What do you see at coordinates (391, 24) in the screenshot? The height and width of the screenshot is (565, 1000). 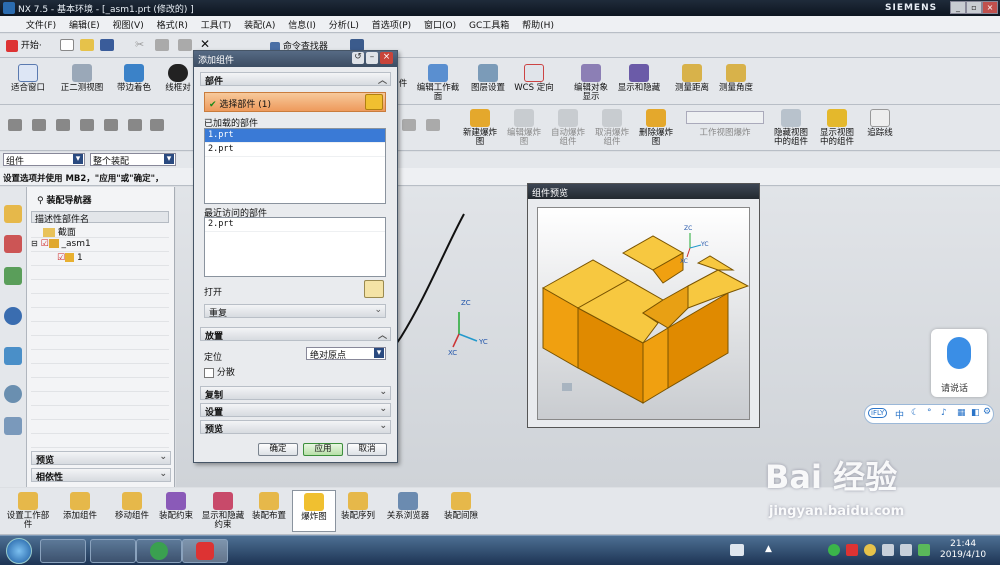 I see `menu-preferences: 首选项(P)` at bounding box center [391, 24].